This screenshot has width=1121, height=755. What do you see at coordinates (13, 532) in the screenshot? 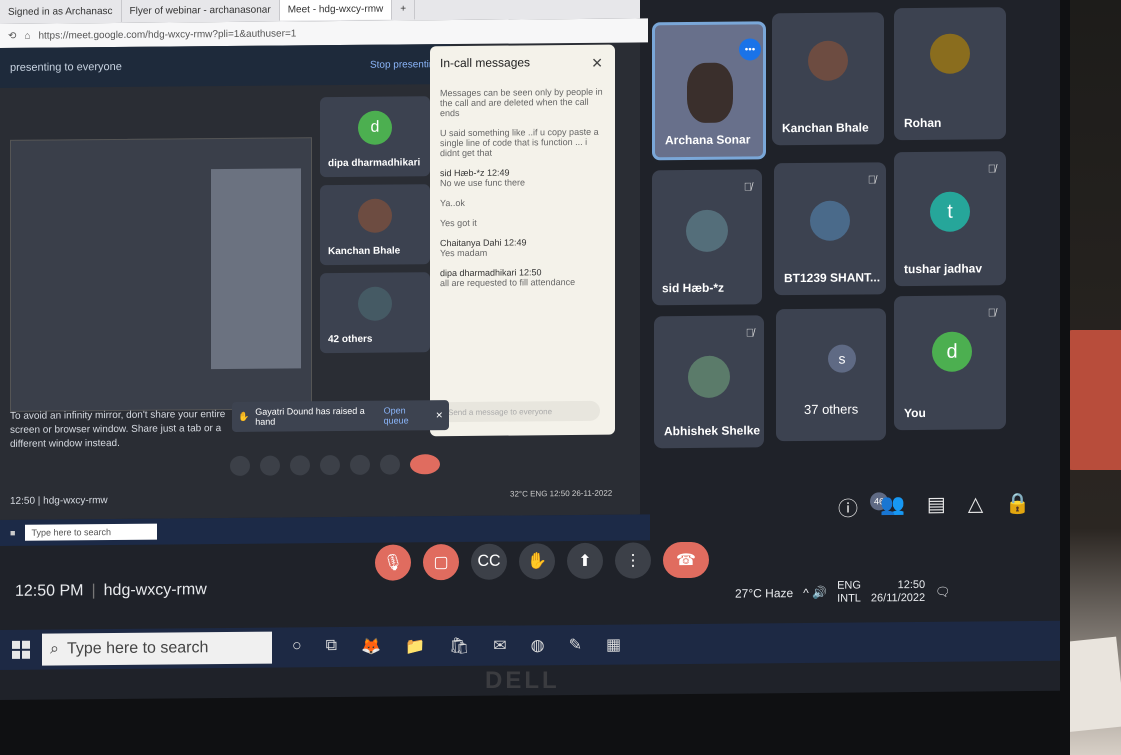
I see `windows-icon: ■` at bounding box center [13, 532].